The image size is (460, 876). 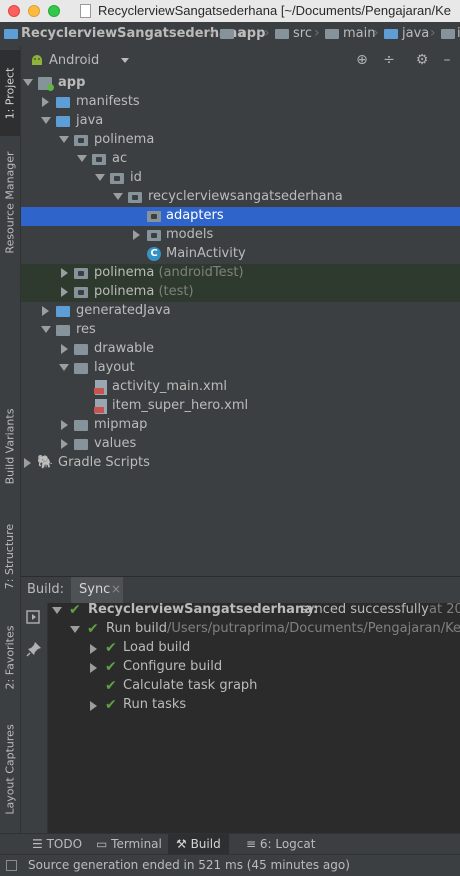 What do you see at coordinates (240, 159) in the screenshot?
I see `tree-item-ac: ac` at bounding box center [240, 159].